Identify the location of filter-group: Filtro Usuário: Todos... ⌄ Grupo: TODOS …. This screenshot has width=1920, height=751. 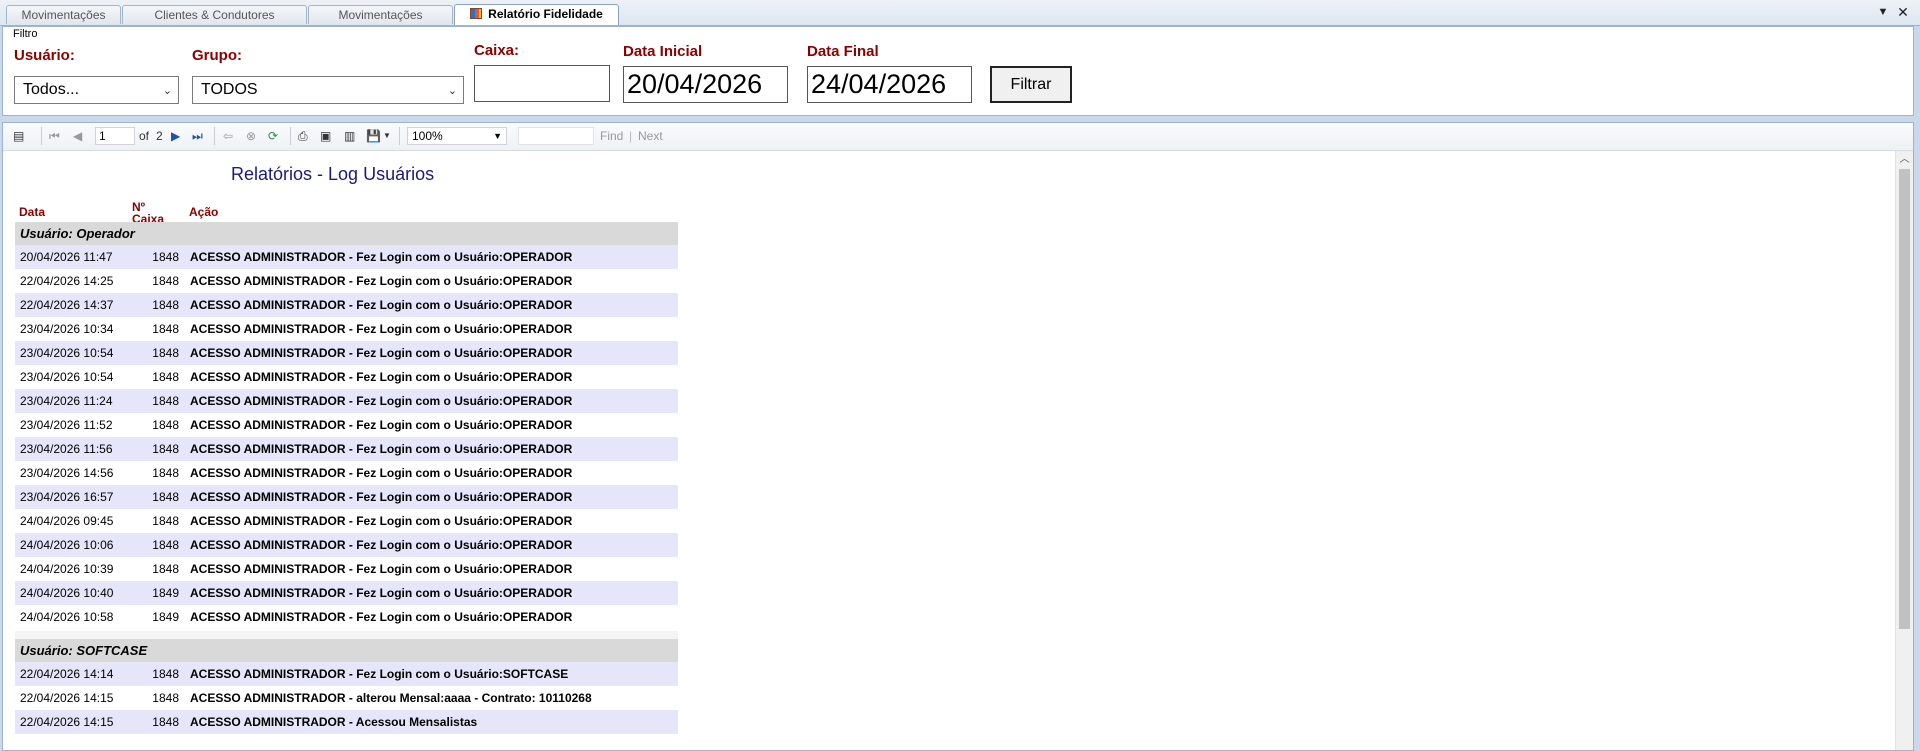
(958, 71).